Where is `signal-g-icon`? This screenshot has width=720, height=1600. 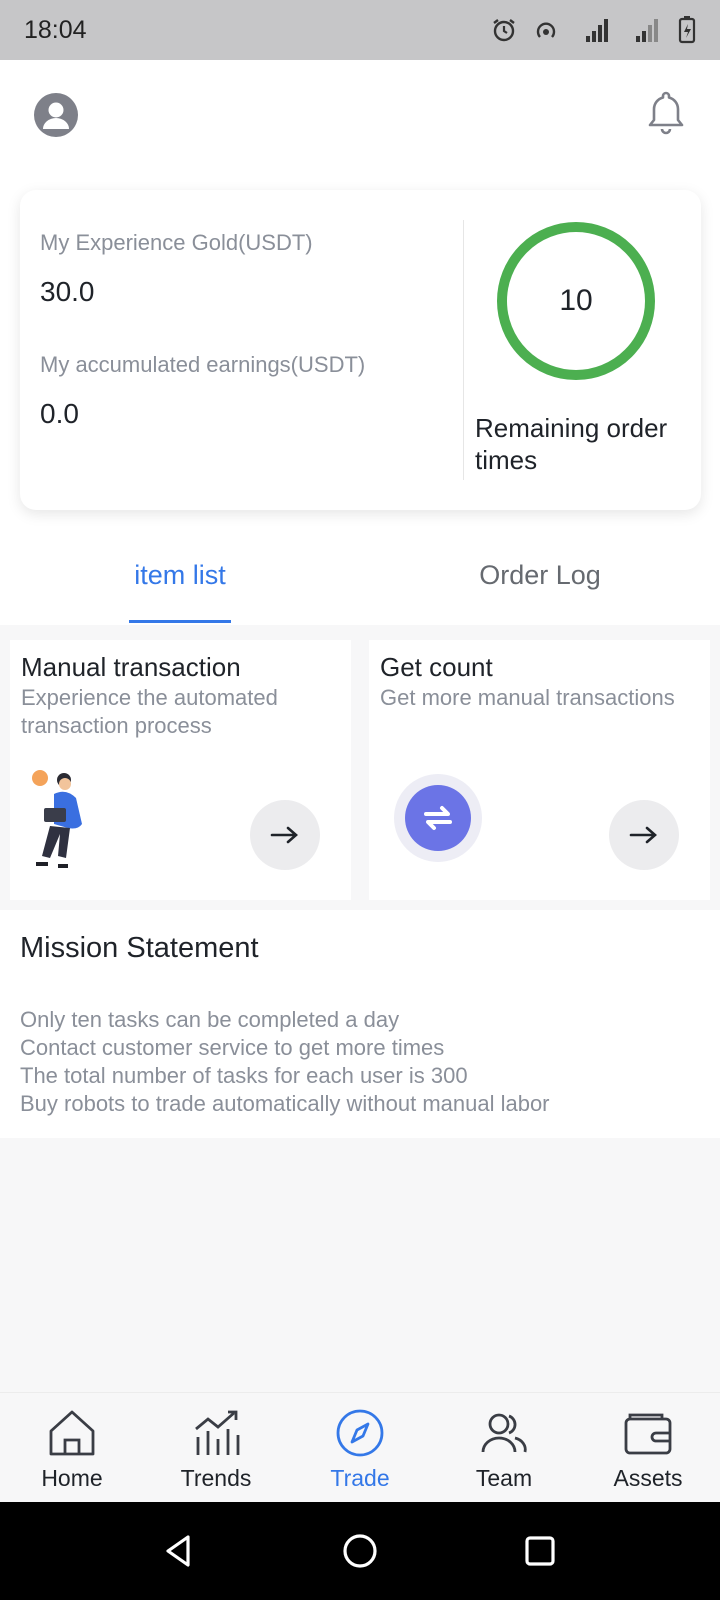
signal-g-icon is located at coordinates (647, 30).